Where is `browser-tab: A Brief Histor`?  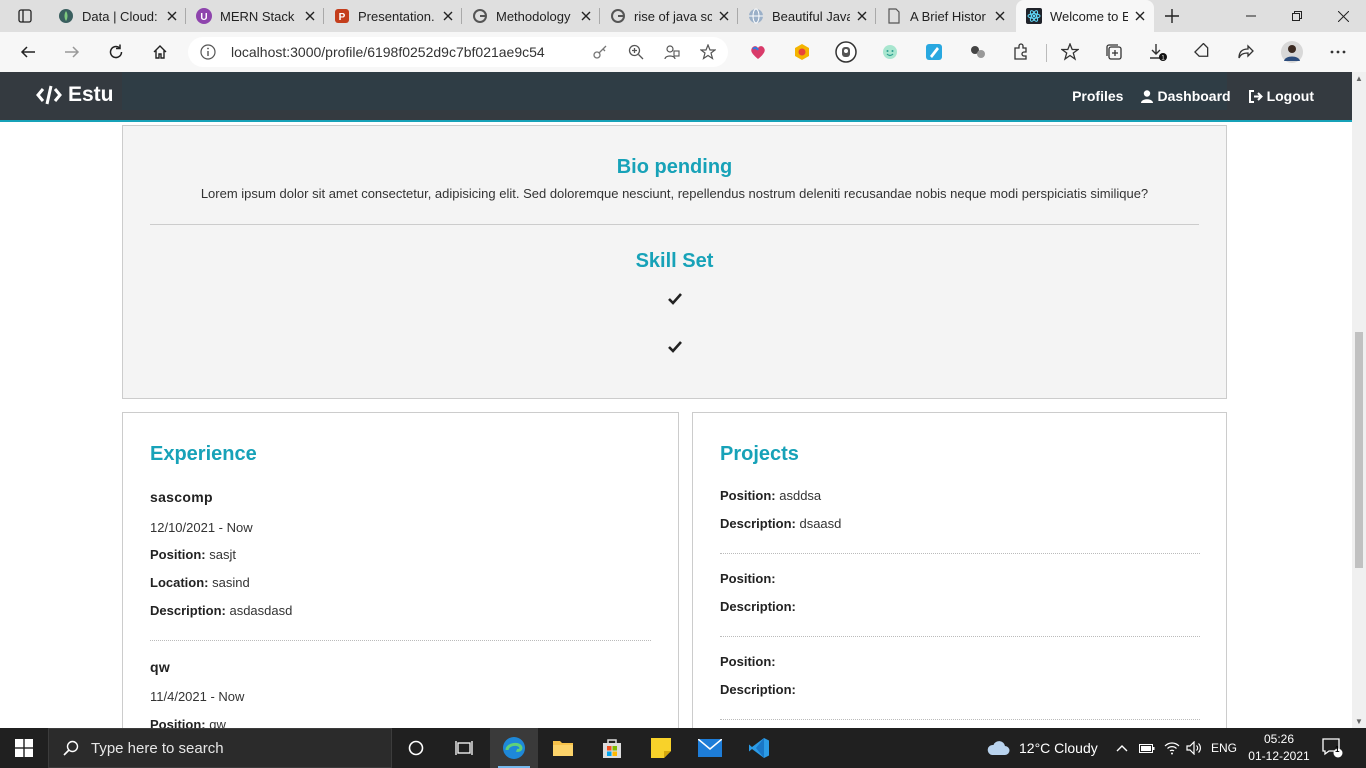 browser-tab: A Brief Histor is located at coordinates (945, 16).